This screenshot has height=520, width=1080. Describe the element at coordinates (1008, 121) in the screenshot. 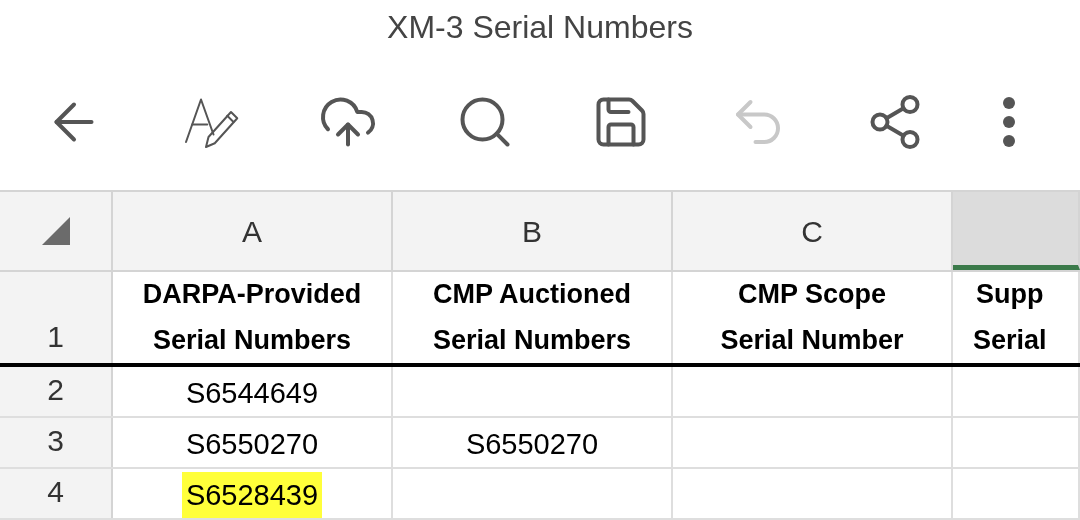

I see `more-icon` at that location.